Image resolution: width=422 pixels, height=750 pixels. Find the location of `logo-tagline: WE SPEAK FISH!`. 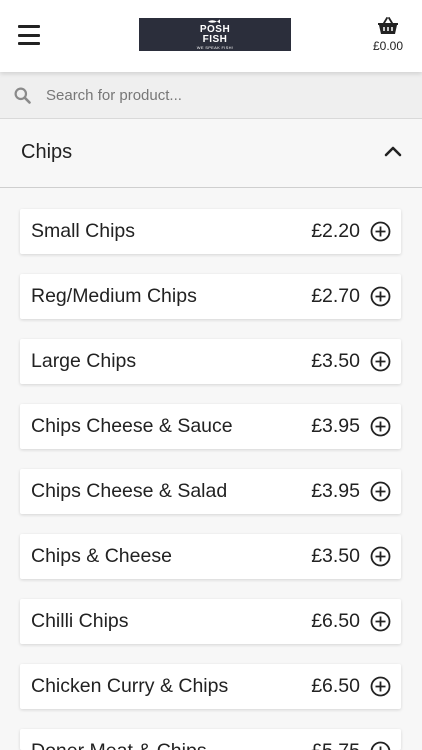

logo-tagline: WE SPEAK FISH! is located at coordinates (215, 47).